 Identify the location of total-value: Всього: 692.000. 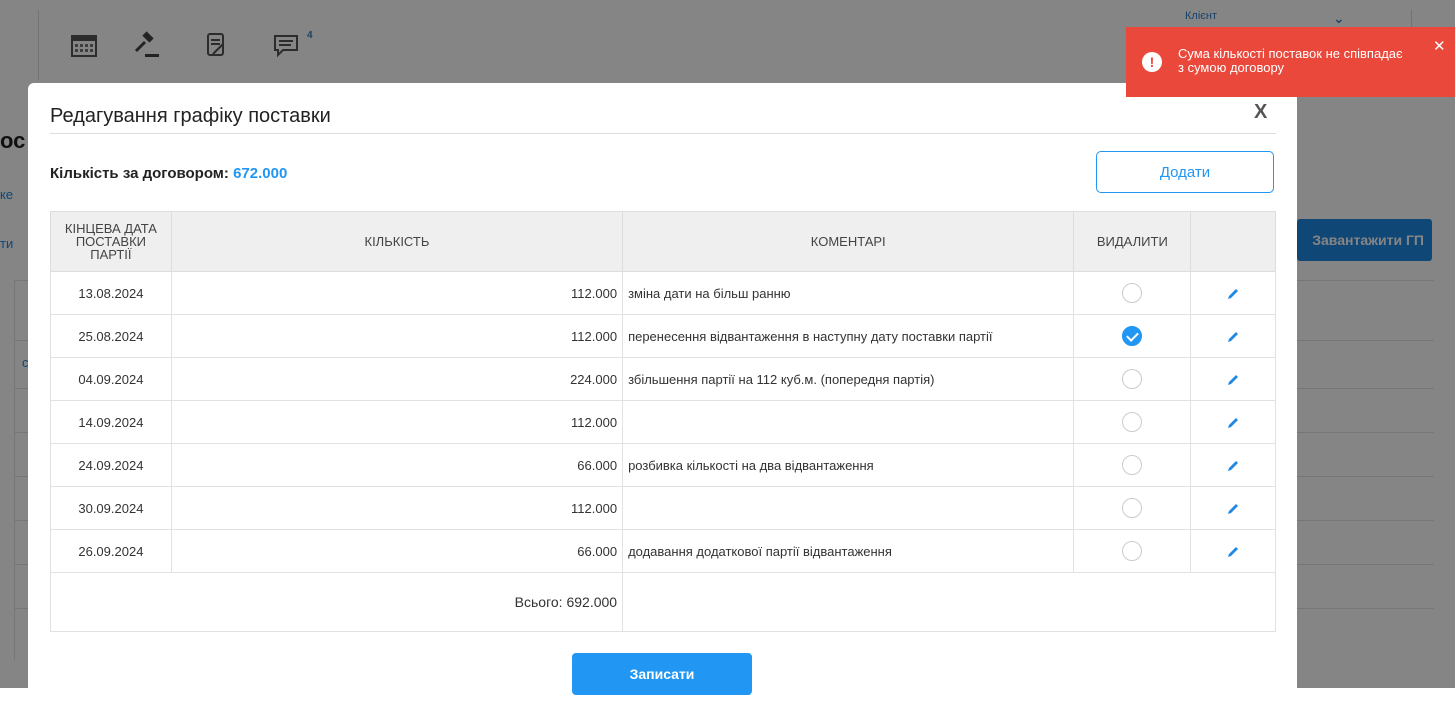
(336, 602).